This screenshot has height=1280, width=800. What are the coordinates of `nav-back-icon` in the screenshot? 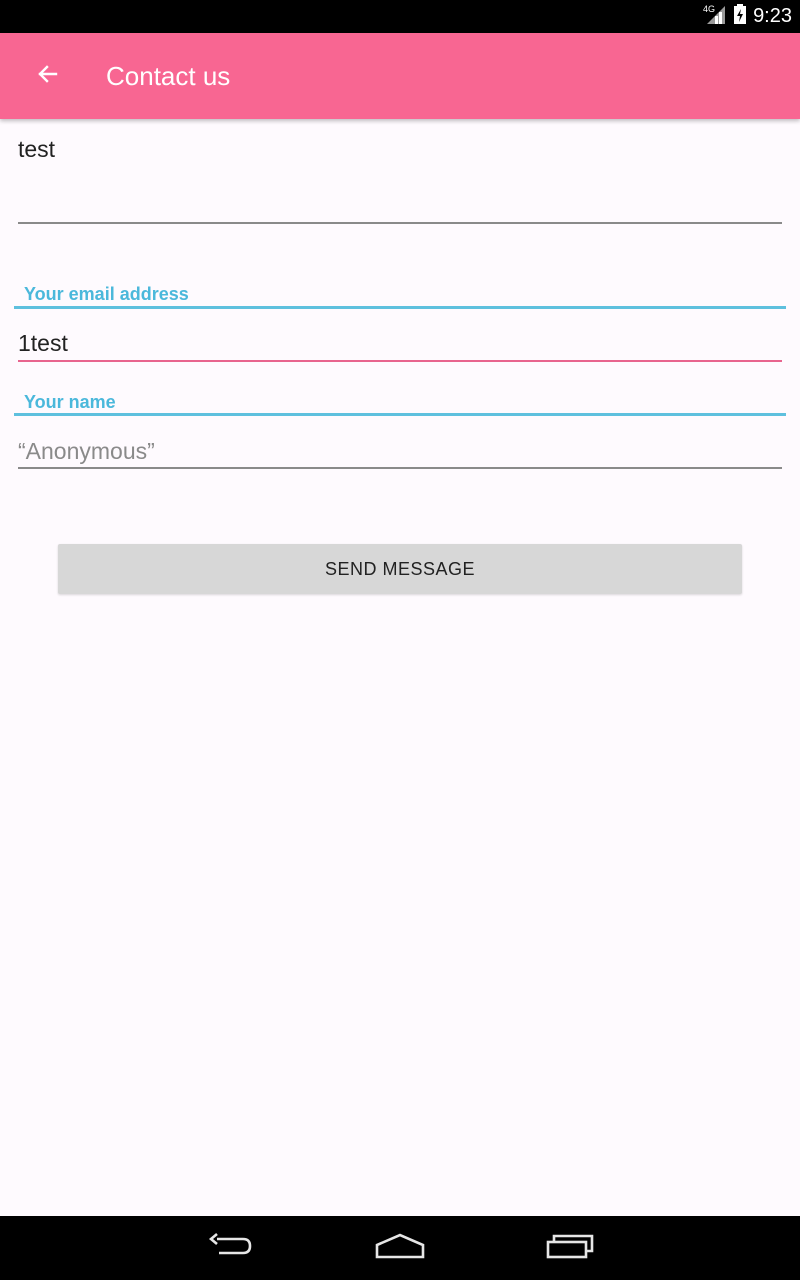 It's located at (230, 1248).